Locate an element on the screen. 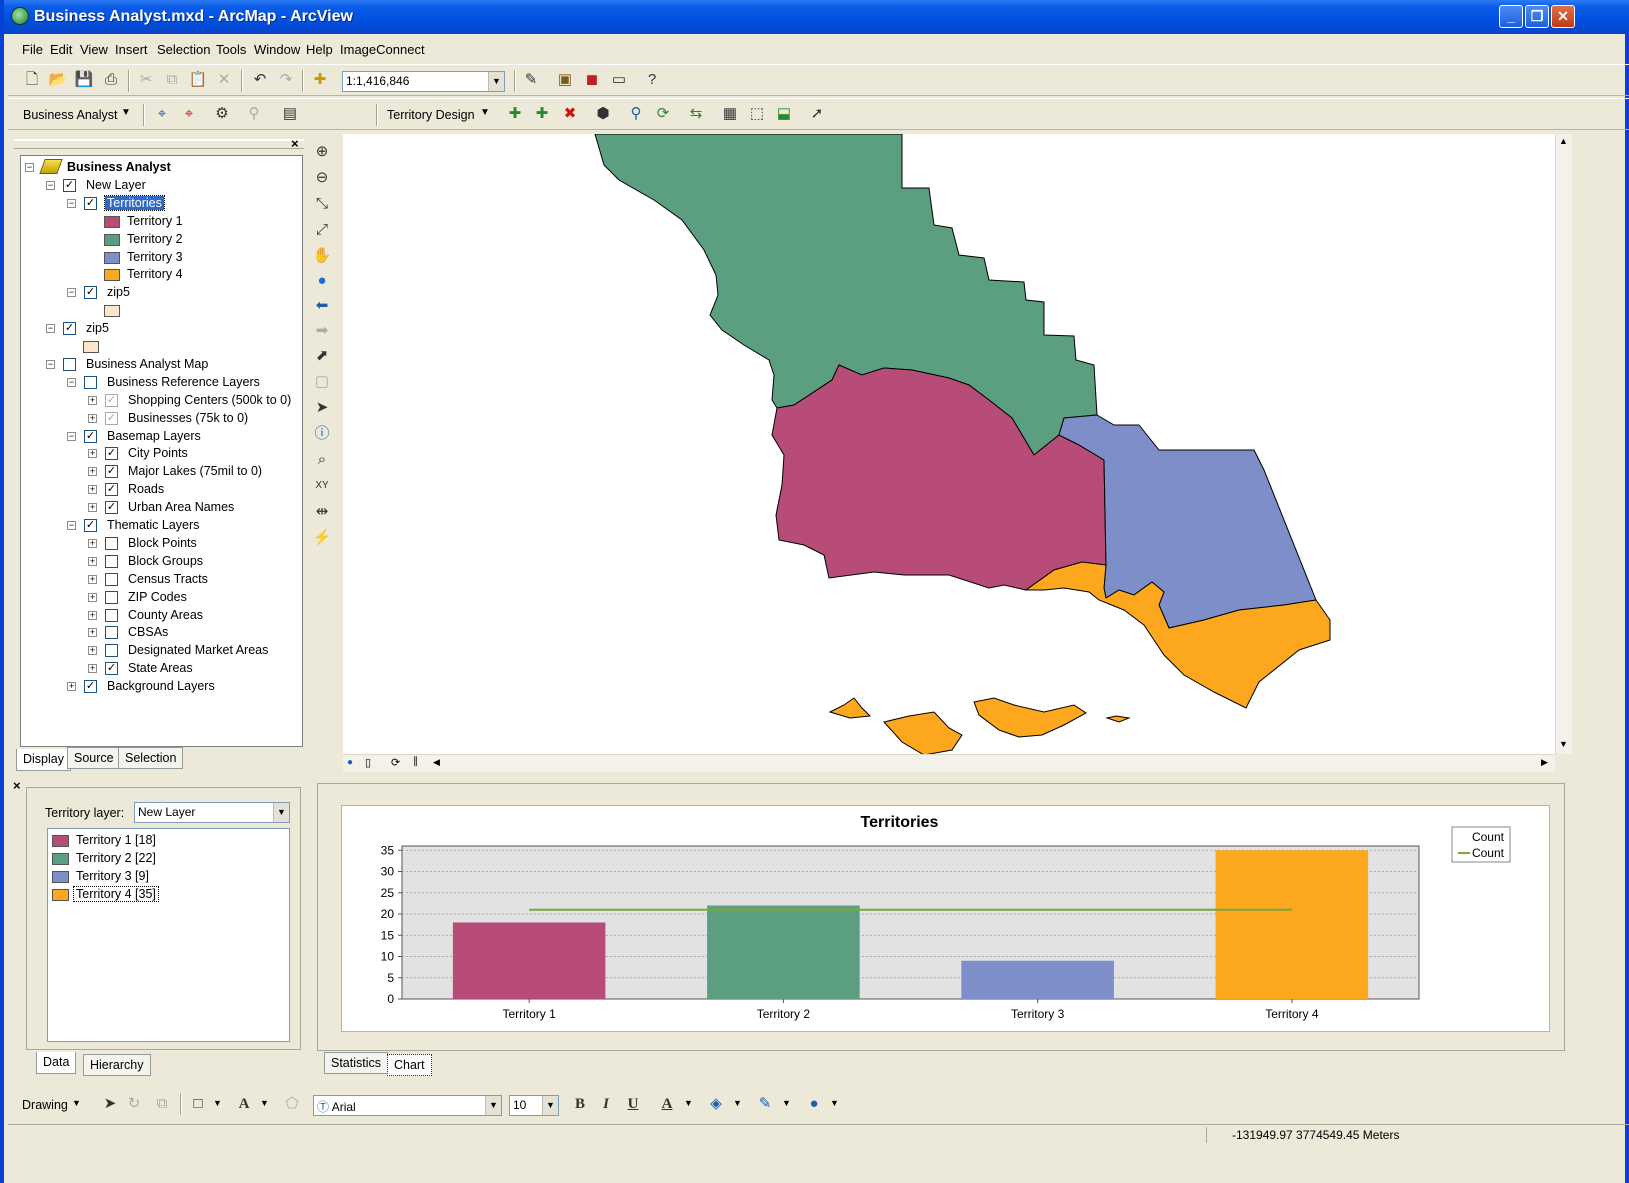  territory-select-icon: ⬚ is located at coordinates (757, 114).